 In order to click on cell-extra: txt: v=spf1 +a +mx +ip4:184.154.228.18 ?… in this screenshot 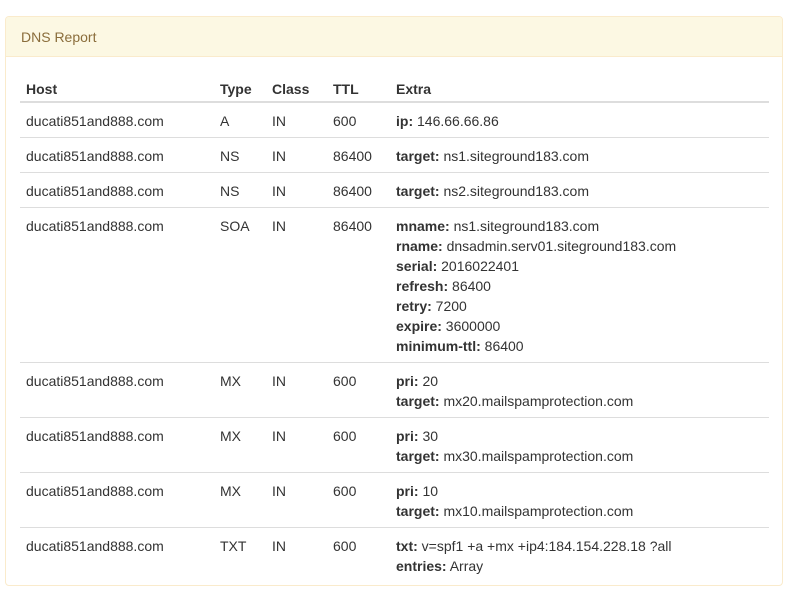, I will do `click(579, 554)`.